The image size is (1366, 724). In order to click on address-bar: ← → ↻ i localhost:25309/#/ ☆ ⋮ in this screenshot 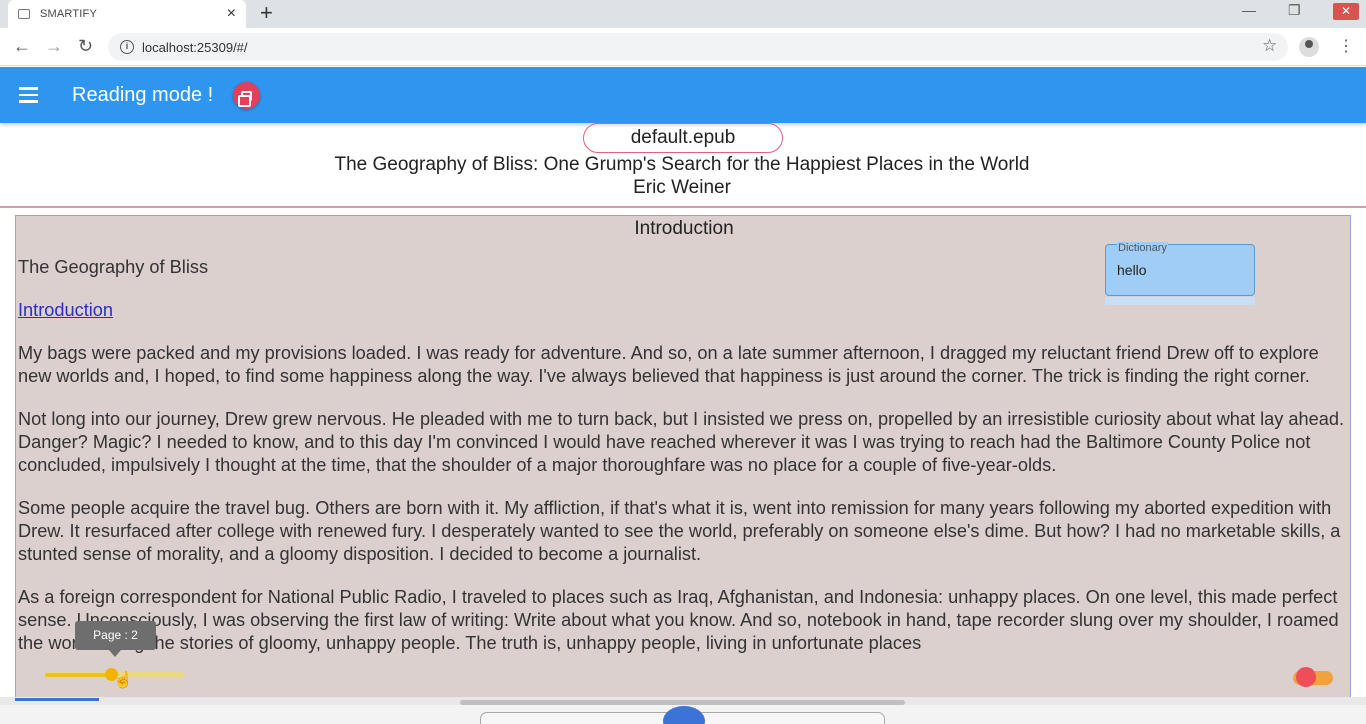, I will do `click(683, 47)`.